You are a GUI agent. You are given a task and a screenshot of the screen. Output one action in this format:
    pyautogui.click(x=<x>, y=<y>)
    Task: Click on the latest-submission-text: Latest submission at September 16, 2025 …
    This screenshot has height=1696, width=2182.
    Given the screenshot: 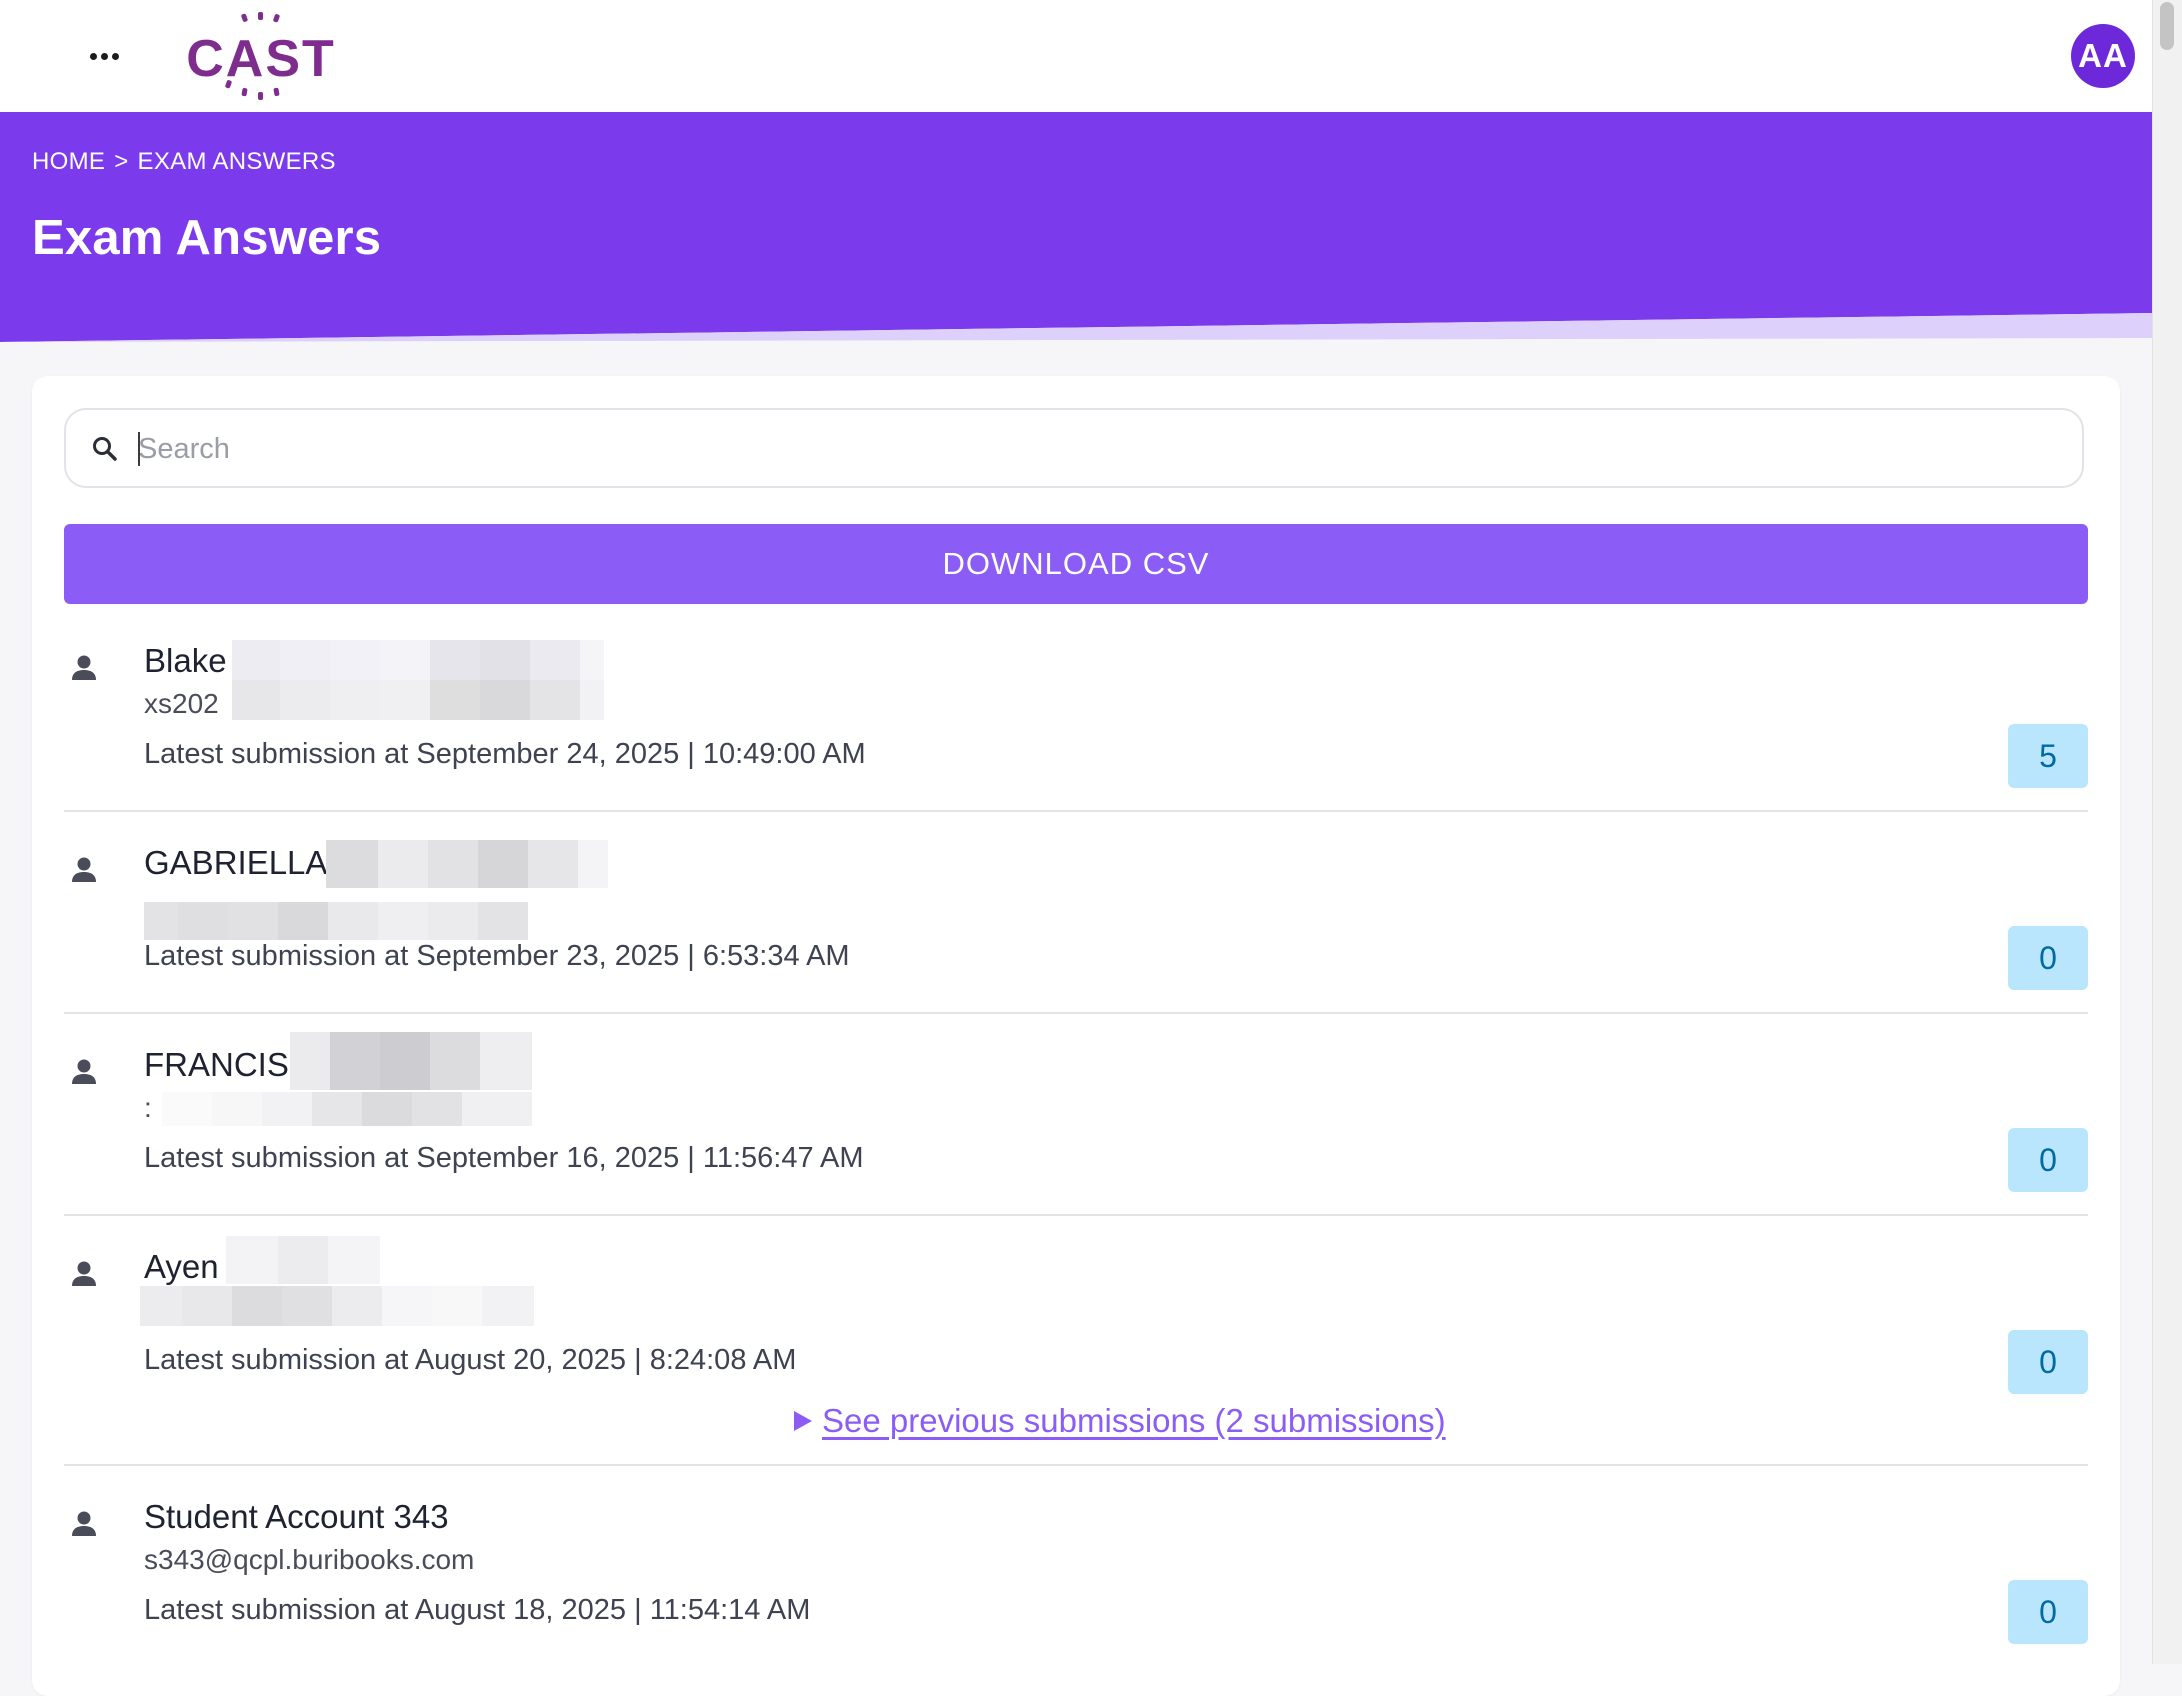 What is the action you would take?
    pyautogui.click(x=504, y=1158)
    